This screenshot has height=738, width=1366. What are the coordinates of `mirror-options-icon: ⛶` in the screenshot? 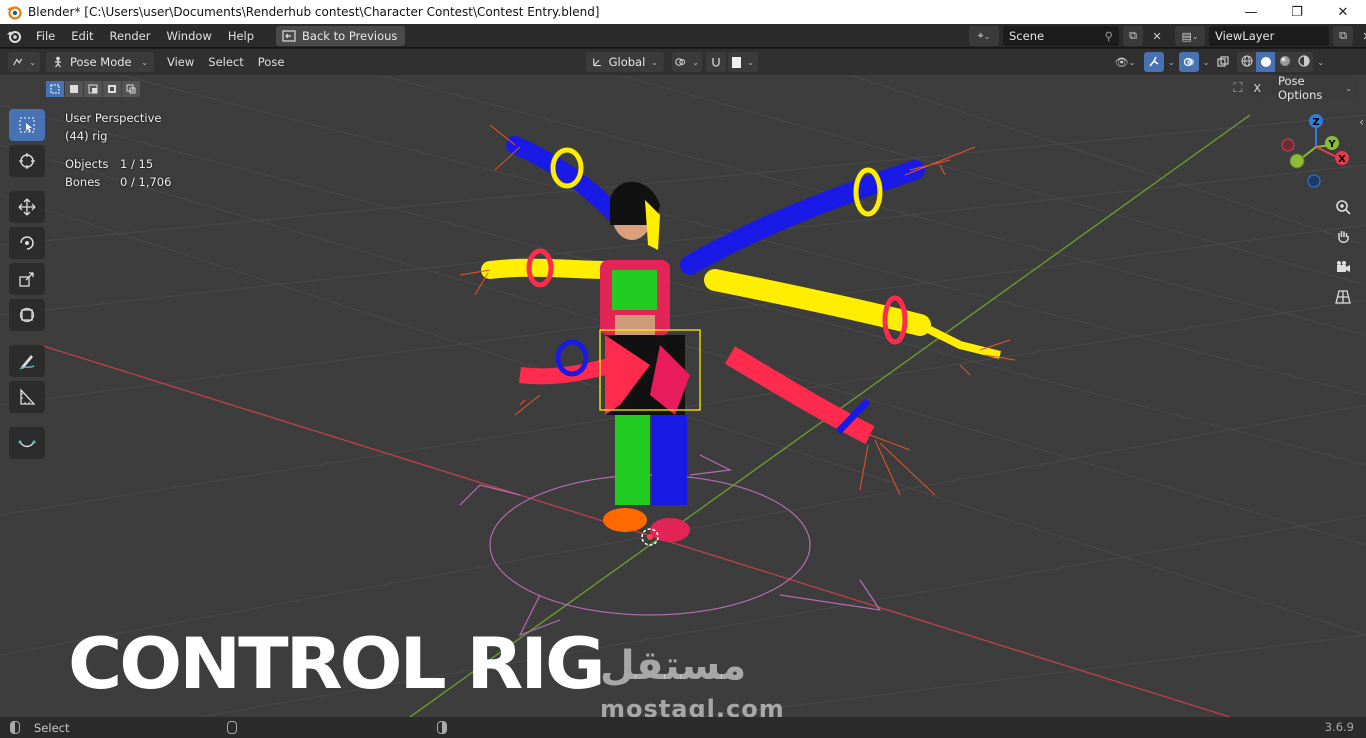 It's located at (1237, 88).